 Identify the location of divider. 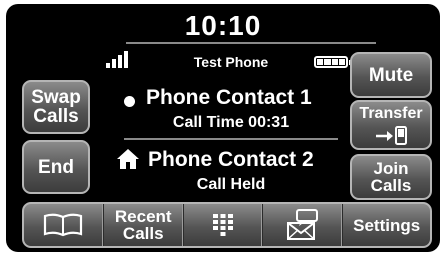
(251, 43).